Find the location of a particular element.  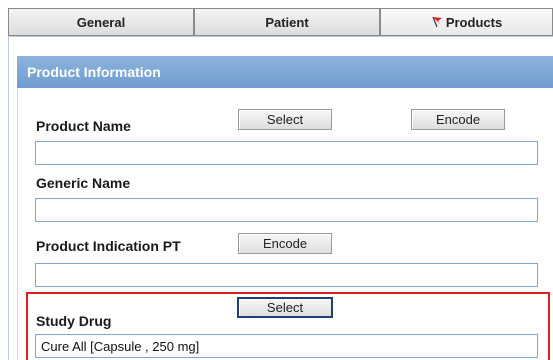

tab-general-label: General is located at coordinates (101, 22).